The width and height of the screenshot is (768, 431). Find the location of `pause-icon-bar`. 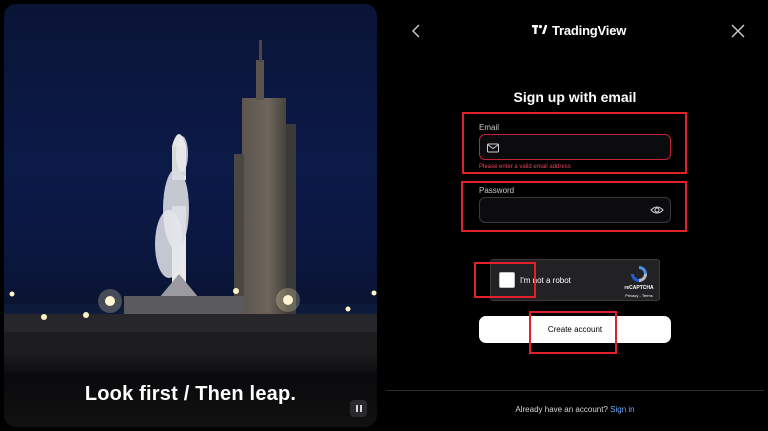

pause-icon-bar is located at coordinates (360, 408).